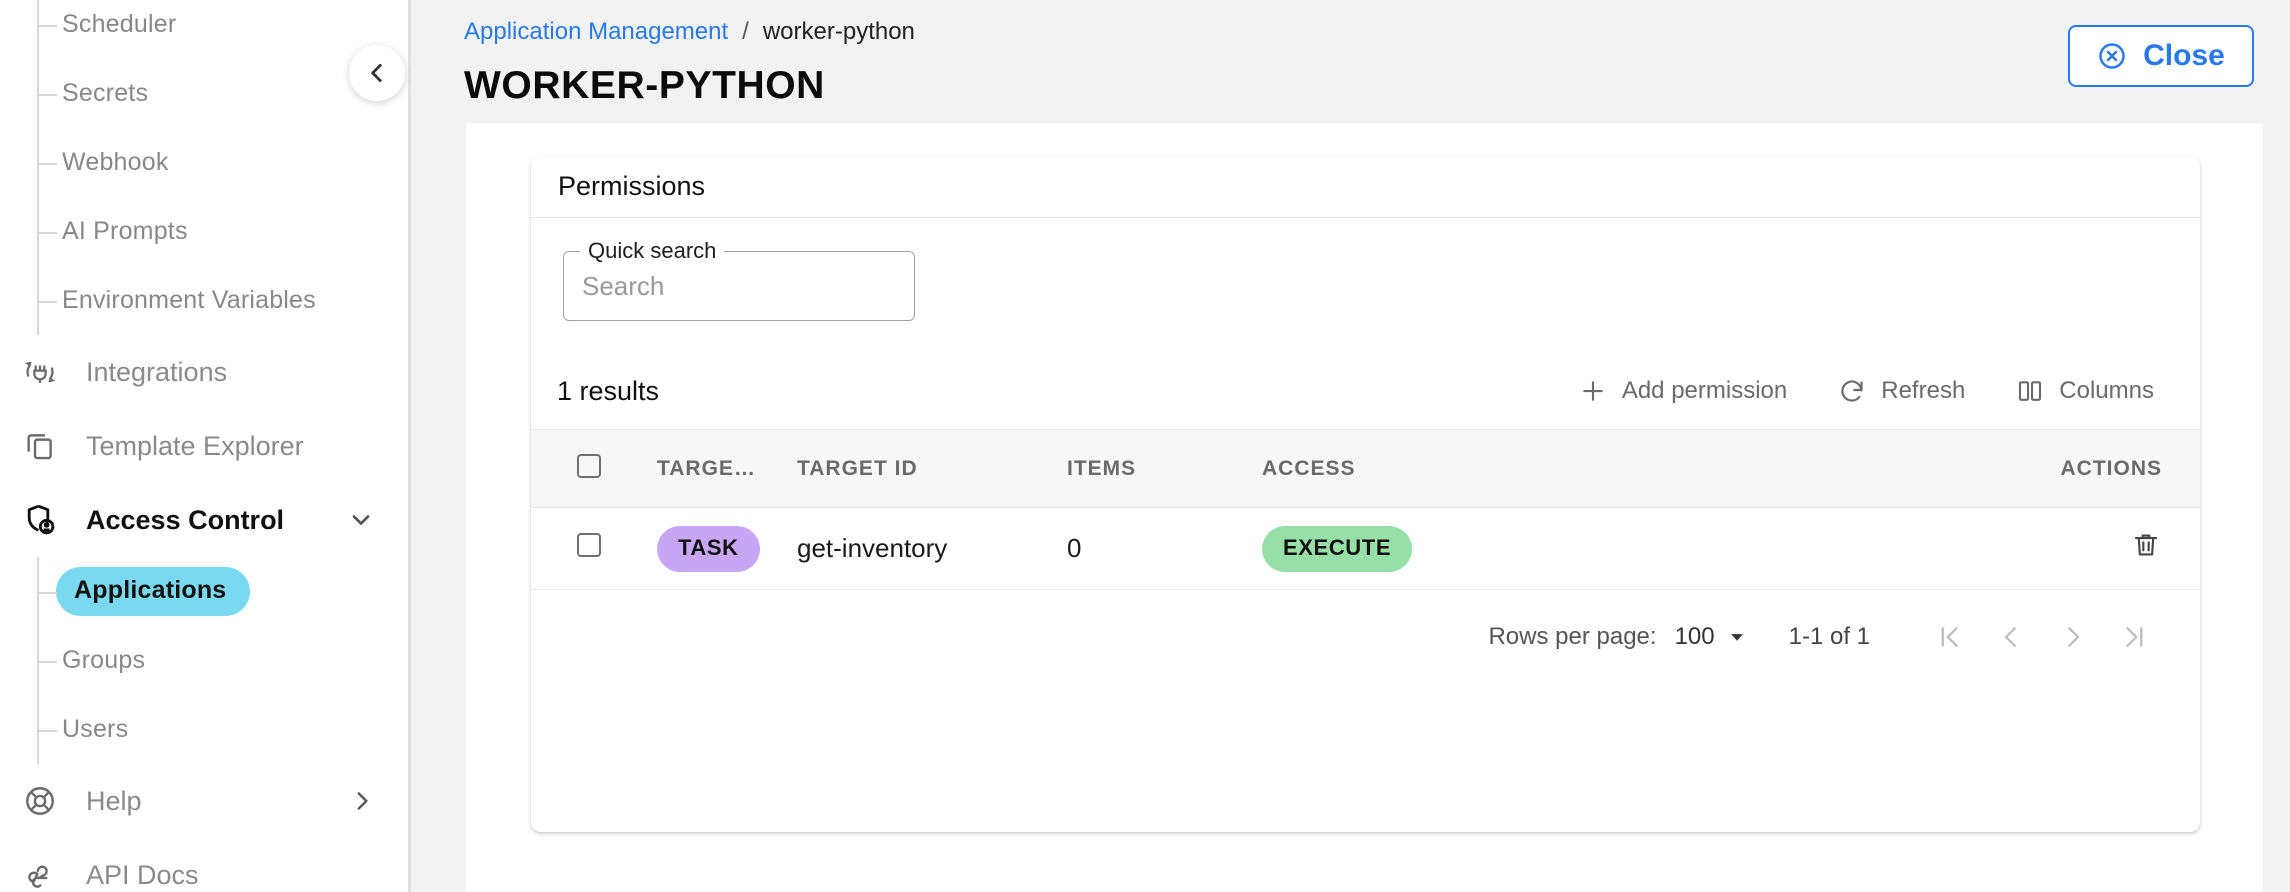  What do you see at coordinates (838, 31) in the screenshot?
I see `breadcrumb-current: worker-python` at bounding box center [838, 31].